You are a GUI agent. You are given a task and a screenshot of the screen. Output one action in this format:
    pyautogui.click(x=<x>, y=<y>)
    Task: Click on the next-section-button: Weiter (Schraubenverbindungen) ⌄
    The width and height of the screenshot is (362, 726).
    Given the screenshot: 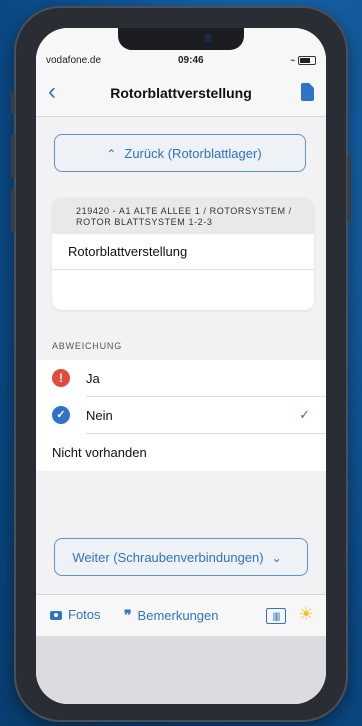 What is the action you would take?
    pyautogui.click(x=181, y=557)
    